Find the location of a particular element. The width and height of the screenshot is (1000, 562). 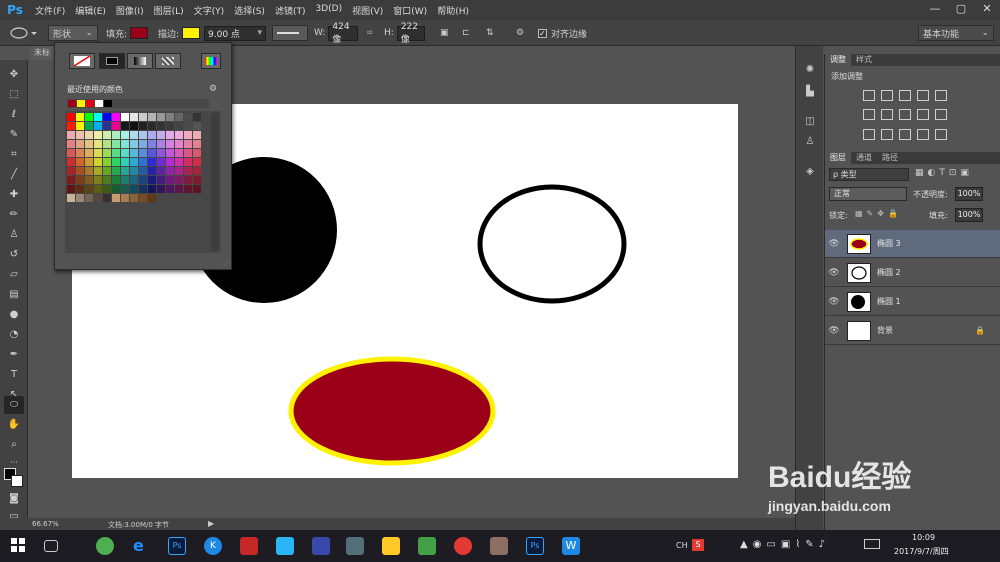

history-icon: ✺ is located at coordinates (810, 72).